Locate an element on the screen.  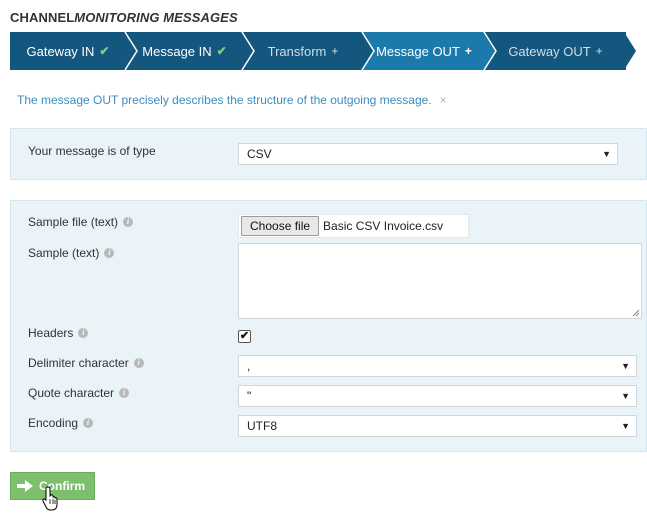
quote-select: " ▼ is located at coordinates (437, 396).